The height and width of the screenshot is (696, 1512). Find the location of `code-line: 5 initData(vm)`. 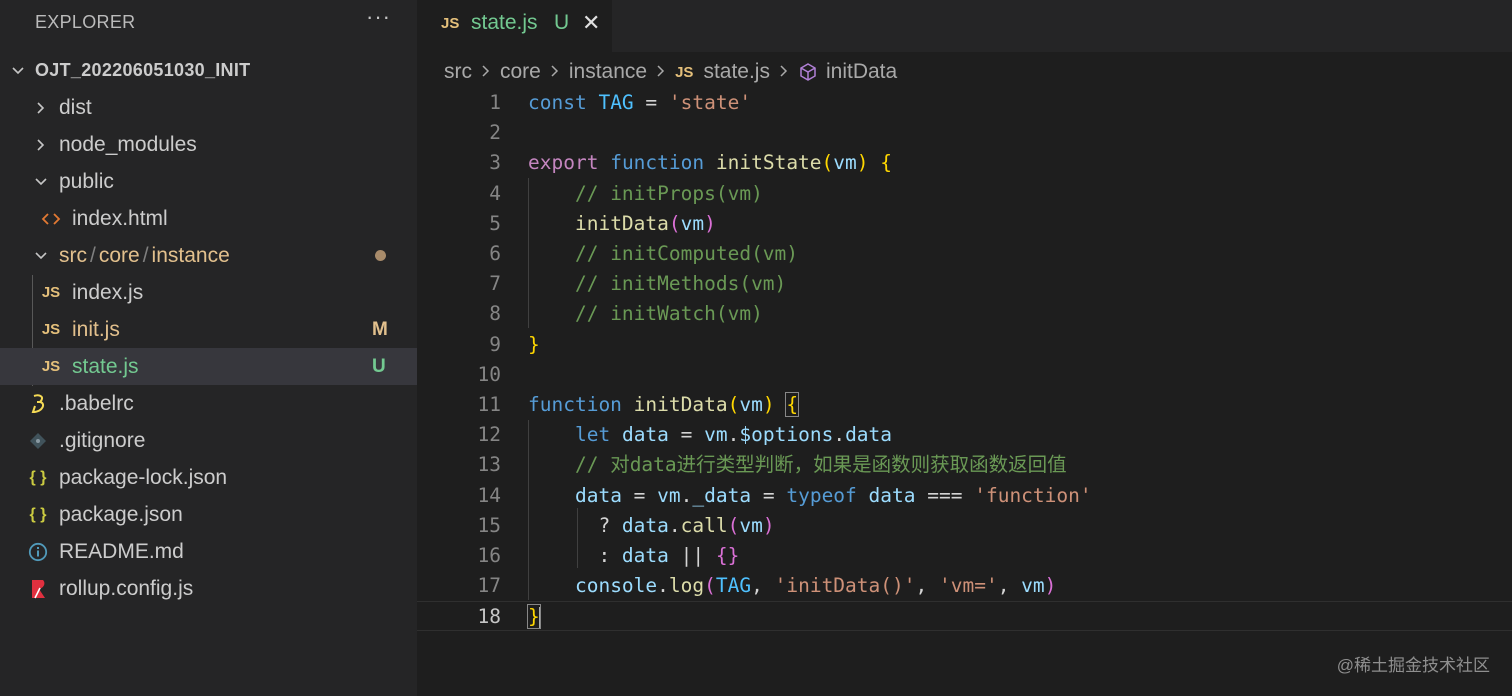

code-line: 5 initData(vm) is located at coordinates (964, 224).